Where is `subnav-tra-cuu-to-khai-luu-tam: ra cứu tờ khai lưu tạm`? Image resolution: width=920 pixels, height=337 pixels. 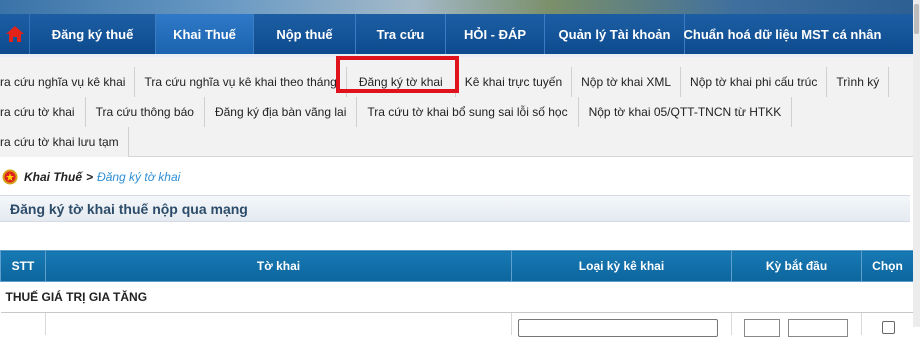
subnav-tra-cuu-to-khai-luu-tam: ra cứu tờ khai lưu tạm is located at coordinates (64, 142).